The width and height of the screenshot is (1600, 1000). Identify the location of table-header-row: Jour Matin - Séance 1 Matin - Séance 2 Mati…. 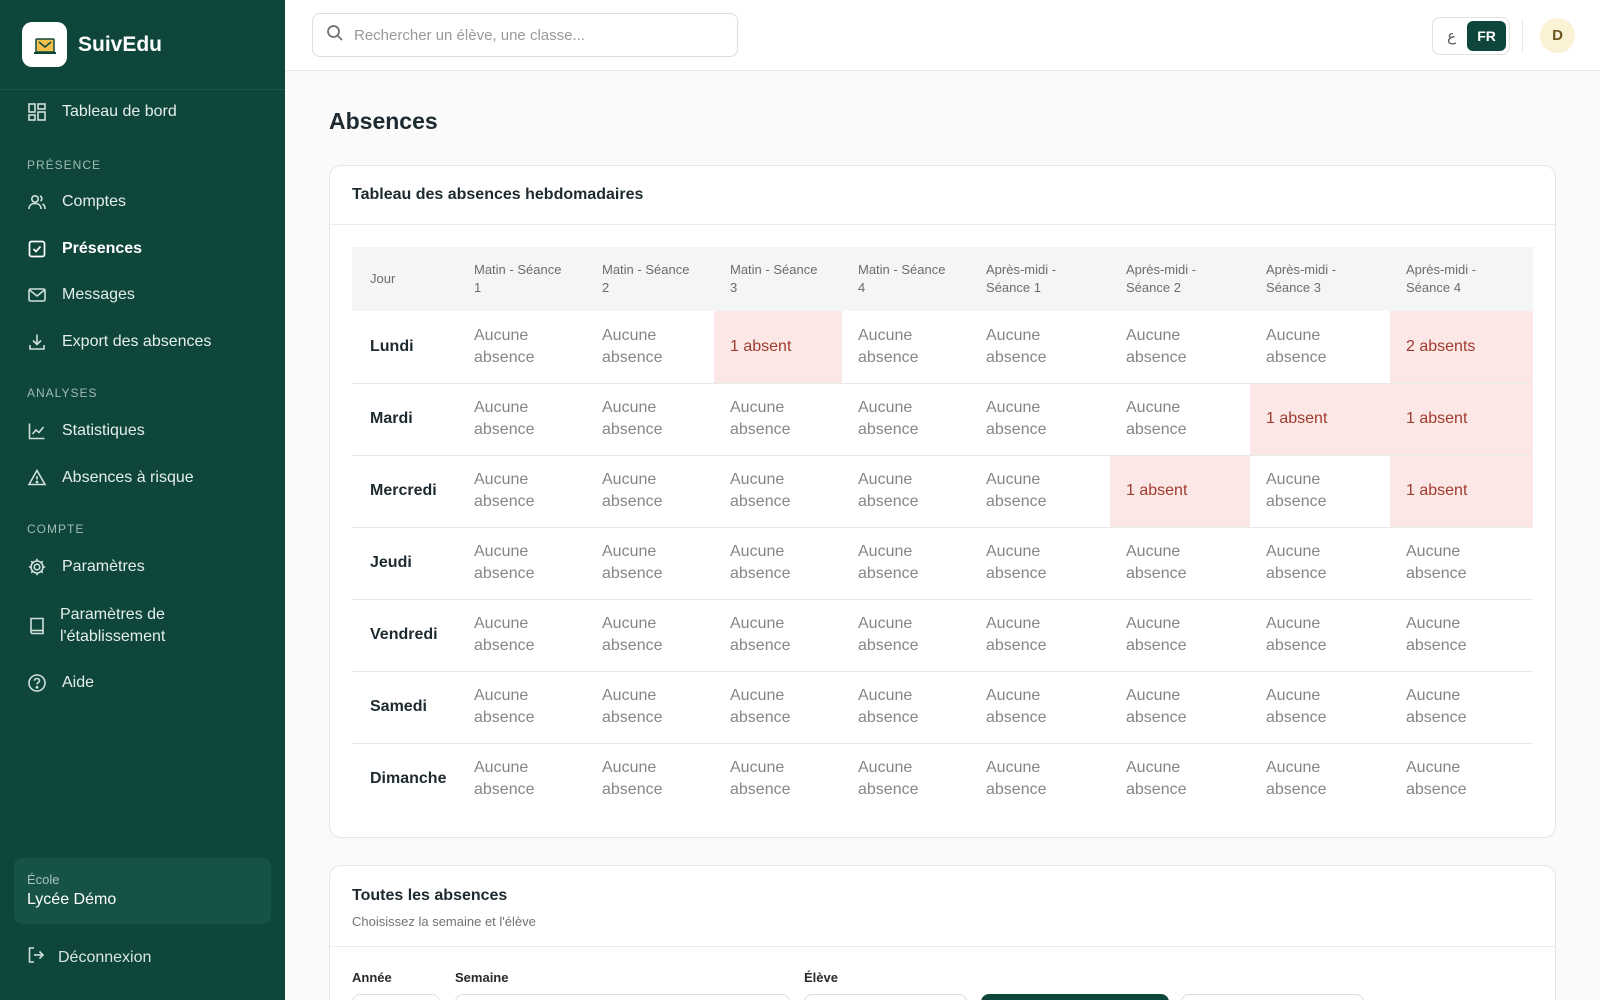
(942, 279).